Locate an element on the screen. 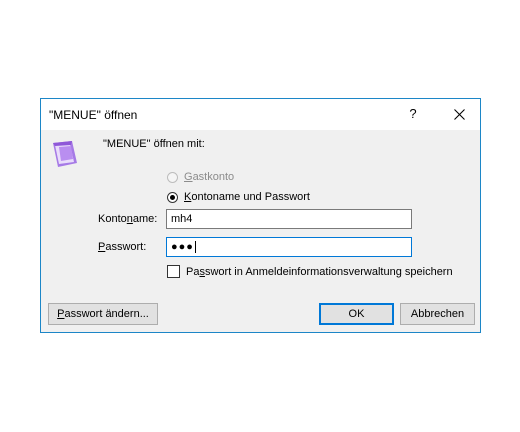 The height and width of the screenshot is (432, 520). help-button: ? is located at coordinates (413, 114).